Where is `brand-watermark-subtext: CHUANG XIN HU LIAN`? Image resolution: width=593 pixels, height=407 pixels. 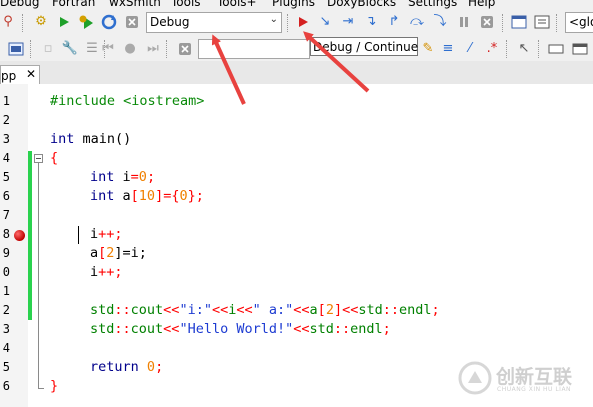
brand-watermark-subtext: CHUANG XIN HU LIAN is located at coordinates (534, 389).